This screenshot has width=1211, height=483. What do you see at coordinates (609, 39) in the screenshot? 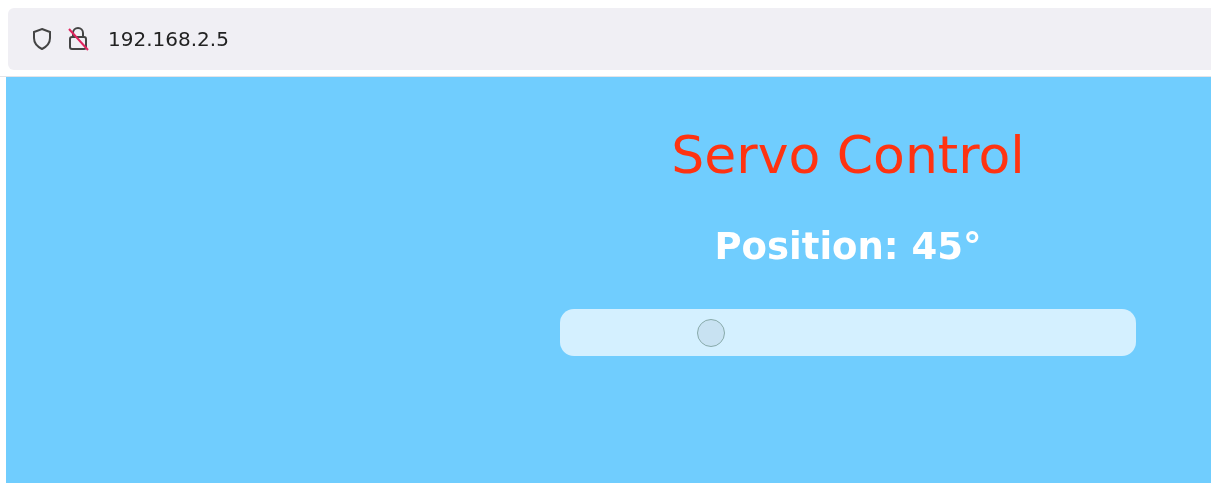
I see `address-bar: 192.168.2.5` at bounding box center [609, 39].